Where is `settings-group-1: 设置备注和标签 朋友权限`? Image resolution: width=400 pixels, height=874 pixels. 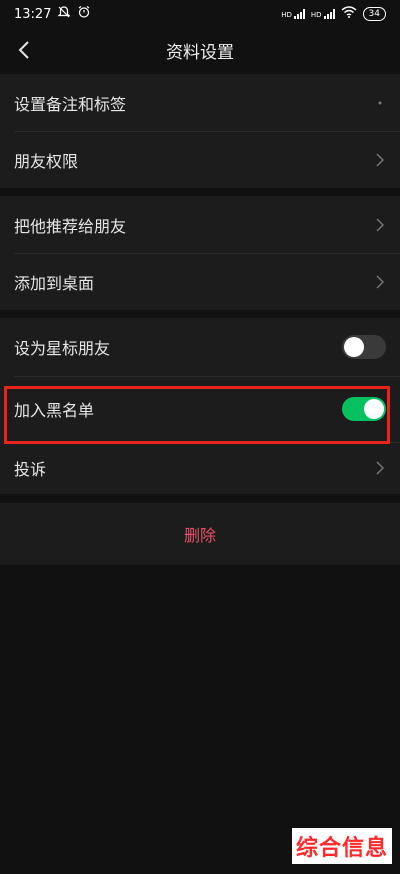
settings-group-1: 设置备注和标签 朋友权限 is located at coordinates (200, 131).